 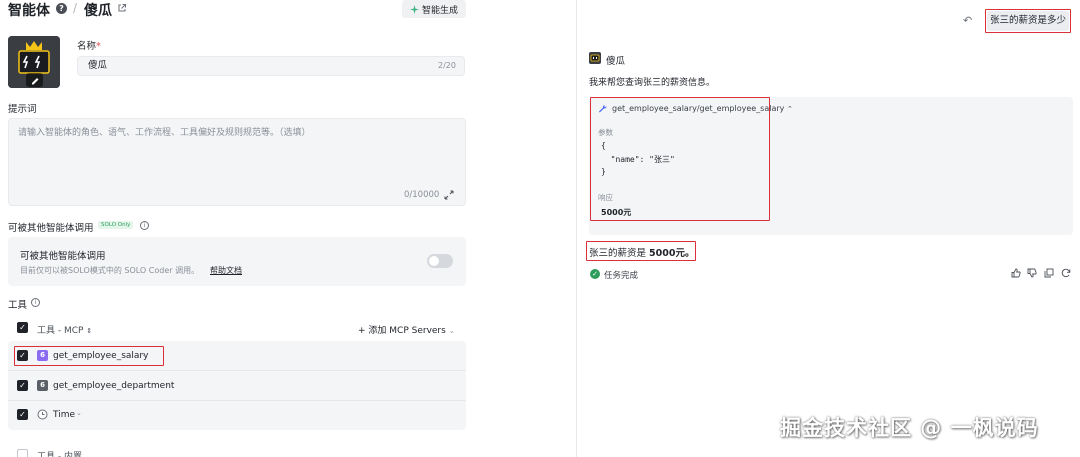 What do you see at coordinates (621, 276) in the screenshot?
I see `task-status: 任务完成` at bounding box center [621, 276].